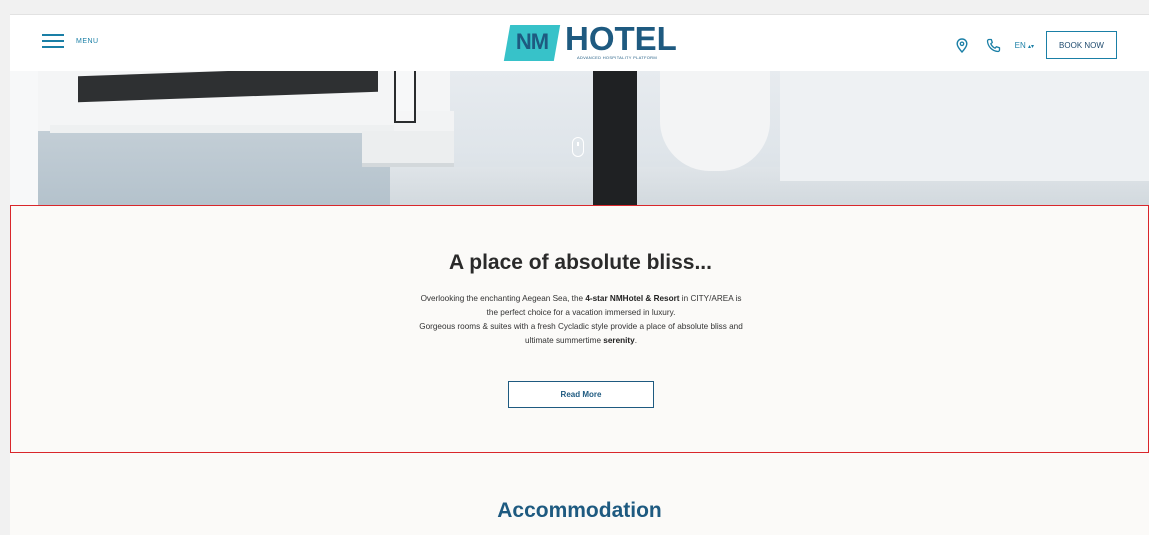 This screenshot has width=1149, height=535. Describe the element at coordinates (1035, 45) in the screenshot. I see `header-actions: EN ▴▾ BOOK NOW` at that location.